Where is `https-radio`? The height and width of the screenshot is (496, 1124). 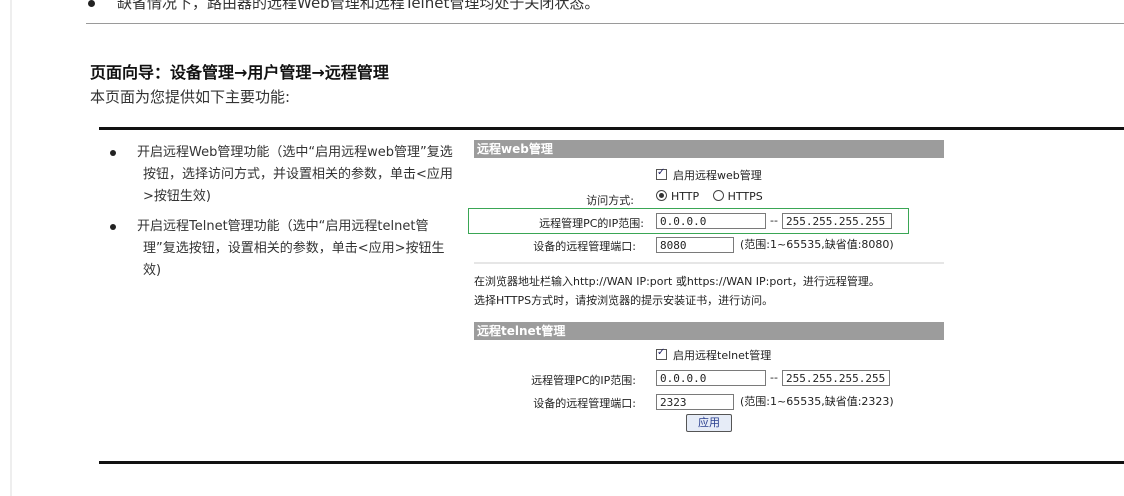
https-radio is located at coordinates (718, 195).